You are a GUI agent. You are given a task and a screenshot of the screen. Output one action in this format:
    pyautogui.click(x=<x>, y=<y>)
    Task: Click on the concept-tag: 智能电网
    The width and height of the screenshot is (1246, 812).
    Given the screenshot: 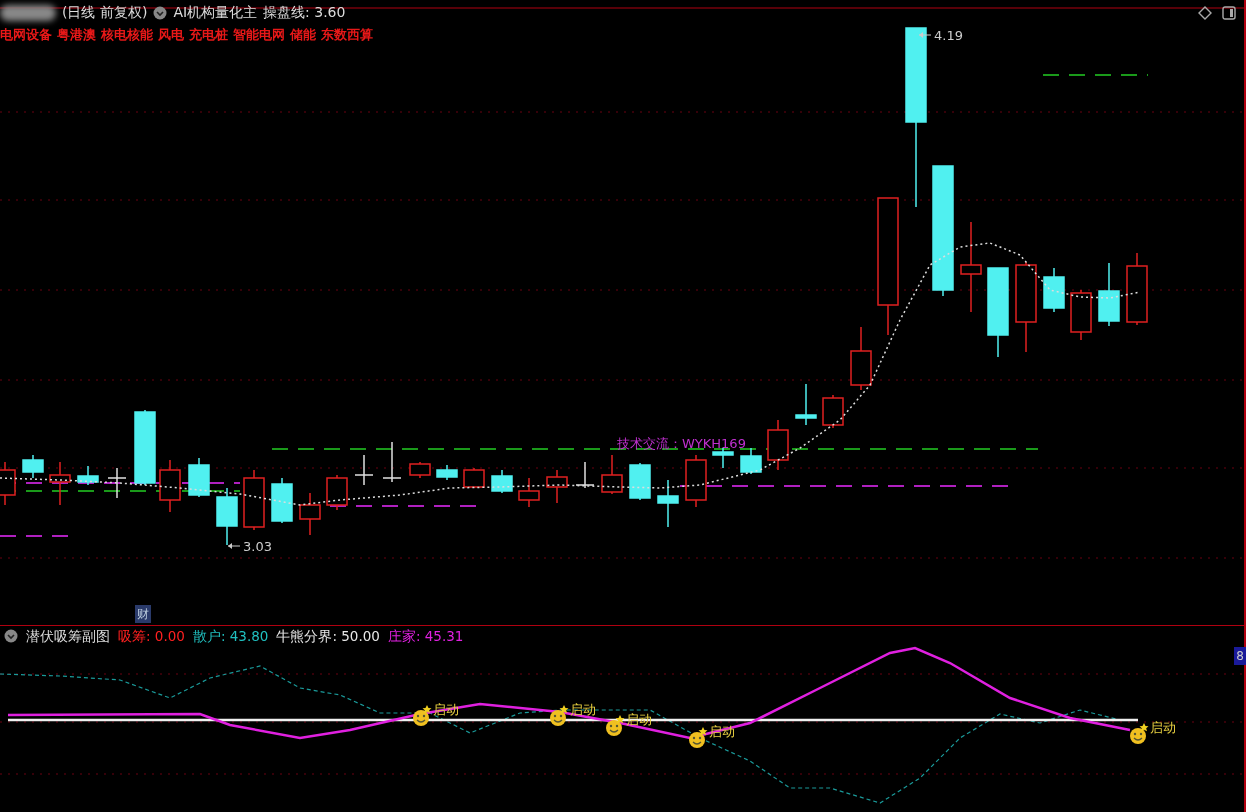 What is the action you would take?
    pyautogui.click(x=259, y=35)
    